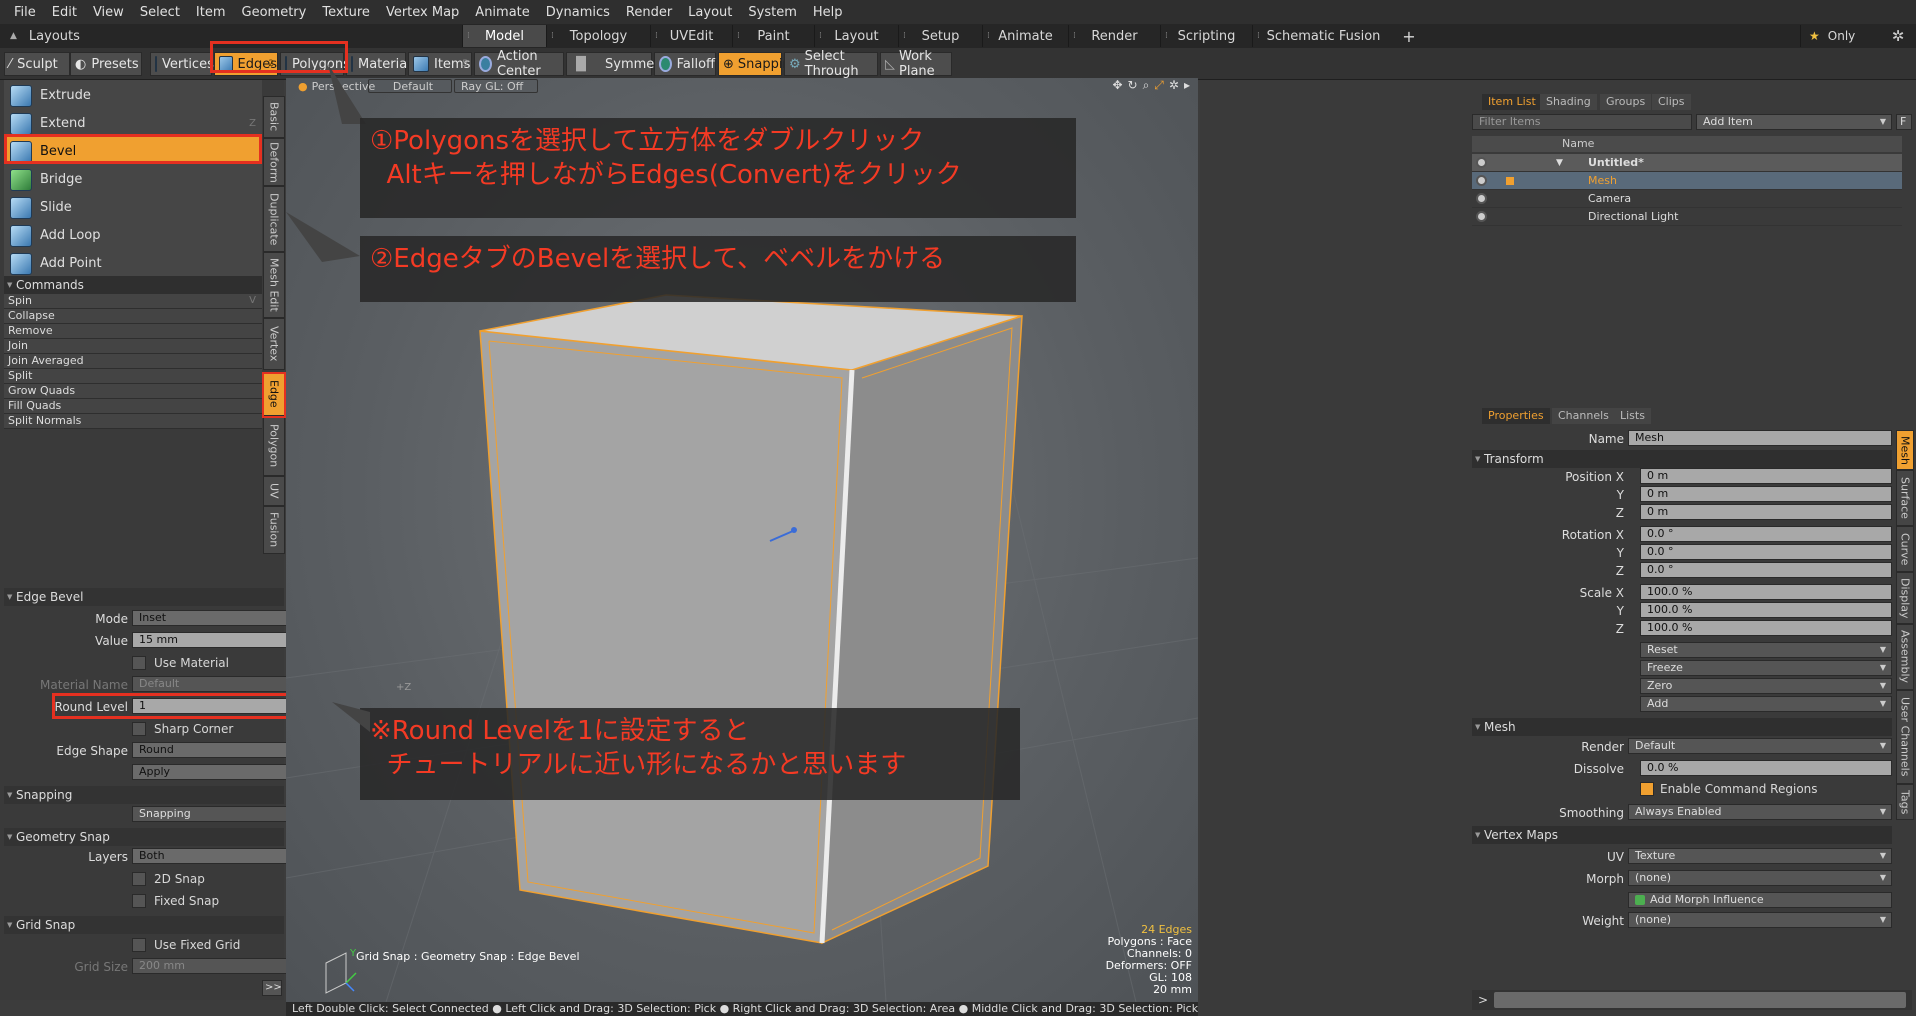 The image size is (1916, 1016). Describe the element at coordinates (1766, 768) in the screenshot. I see `dissolve-field: 0.0 %` at that location.